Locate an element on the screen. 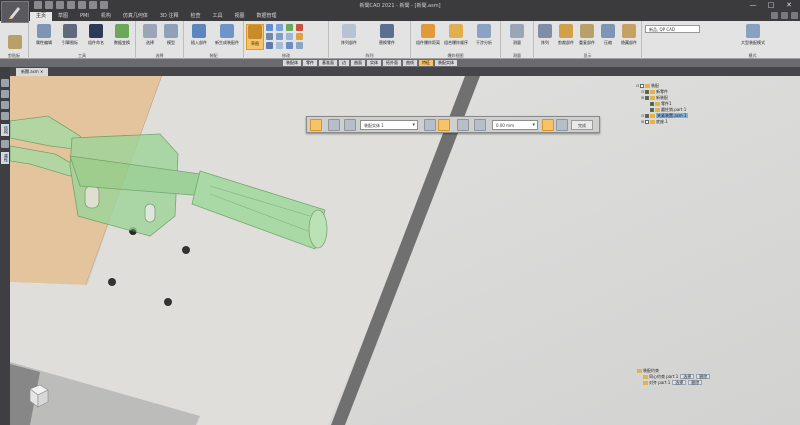 The image size is (800, 425). sidebar-tab-structure: 结构 is located at coordinates (5, 130).